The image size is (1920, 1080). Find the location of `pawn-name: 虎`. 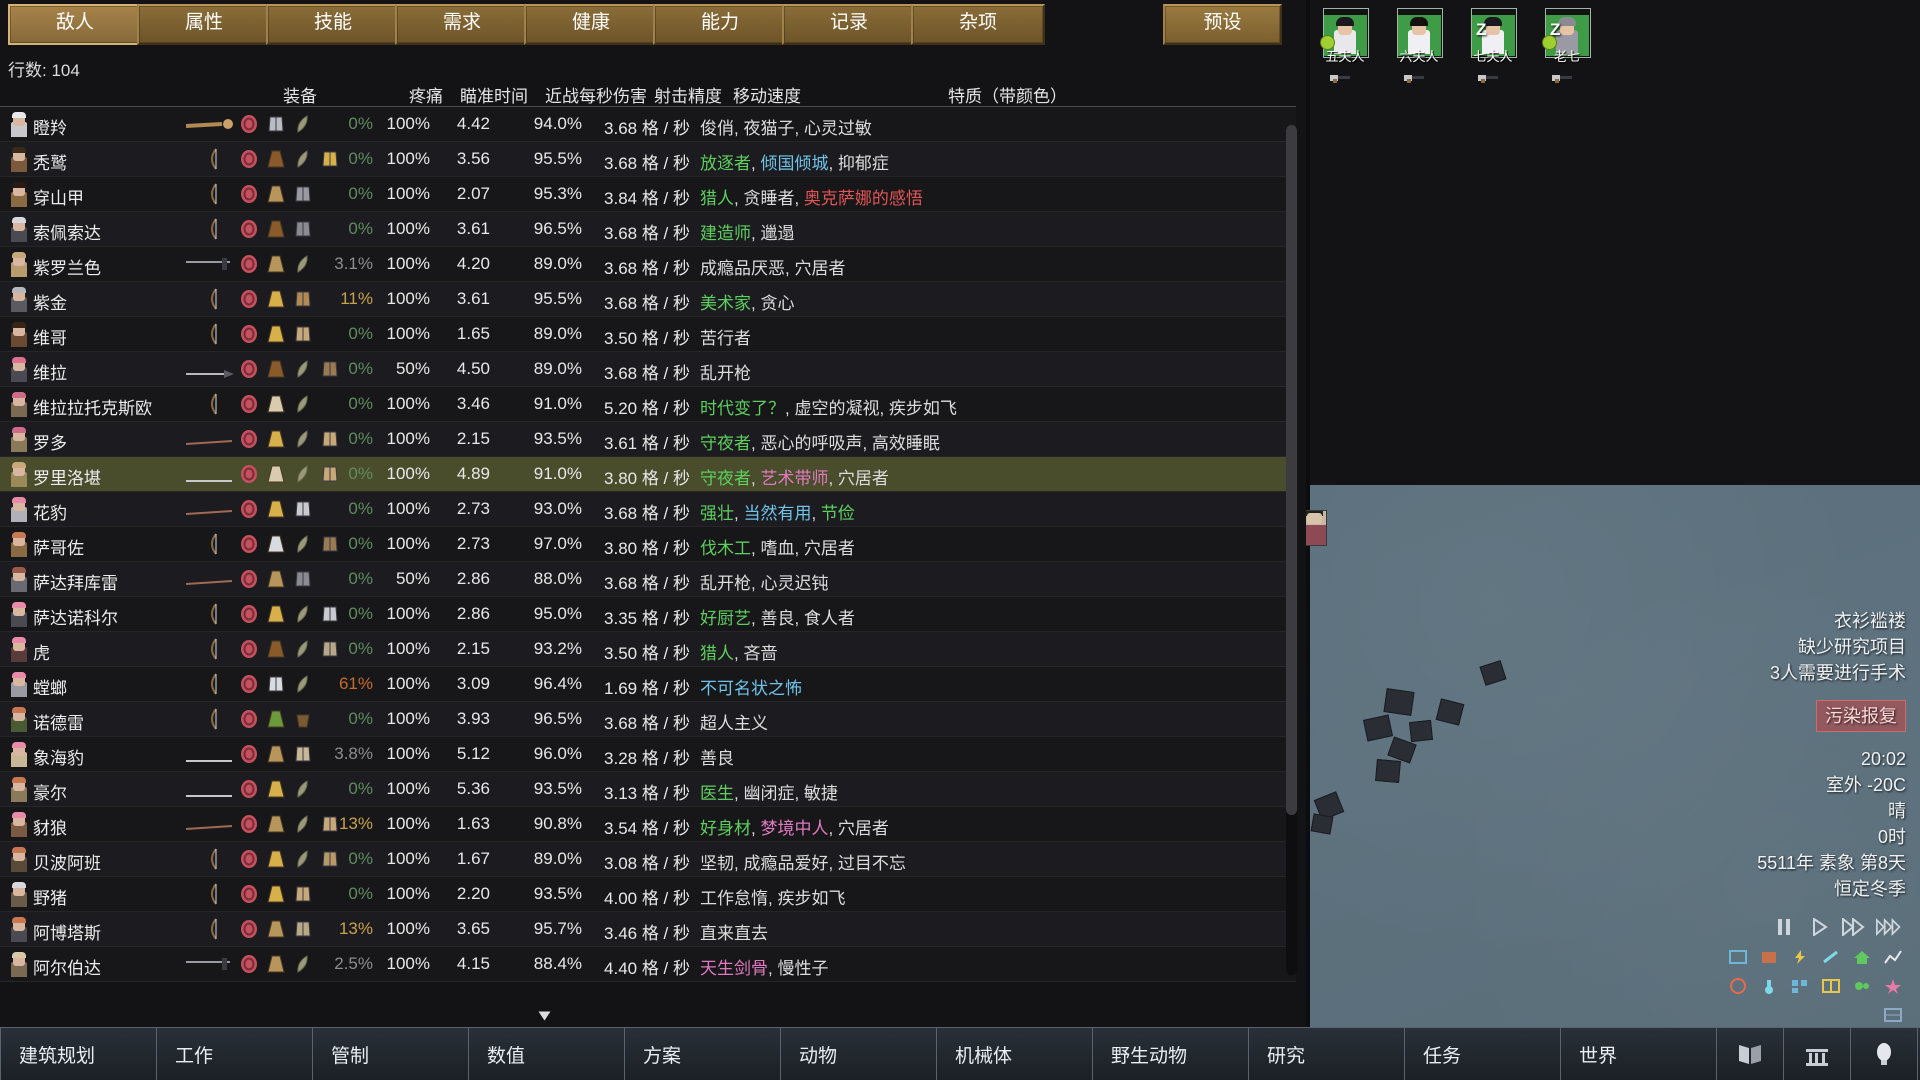

pawn-name: 虎 is located at coordinates (41, 651).